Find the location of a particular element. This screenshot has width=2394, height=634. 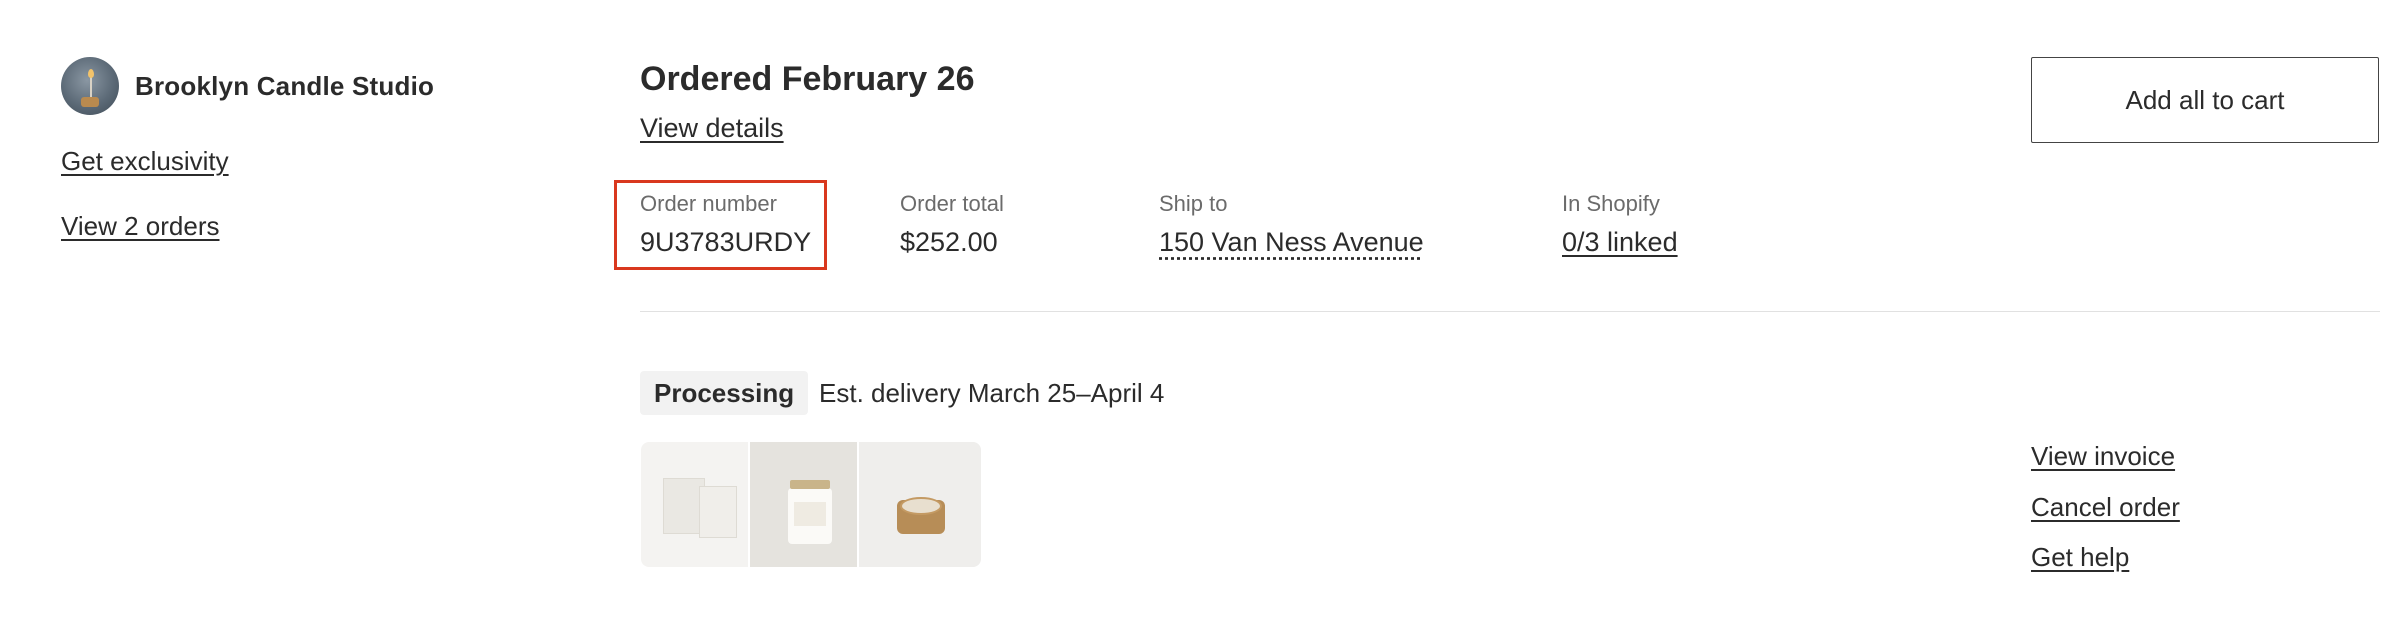

candle-box-image is located at coordinates (718, 512).